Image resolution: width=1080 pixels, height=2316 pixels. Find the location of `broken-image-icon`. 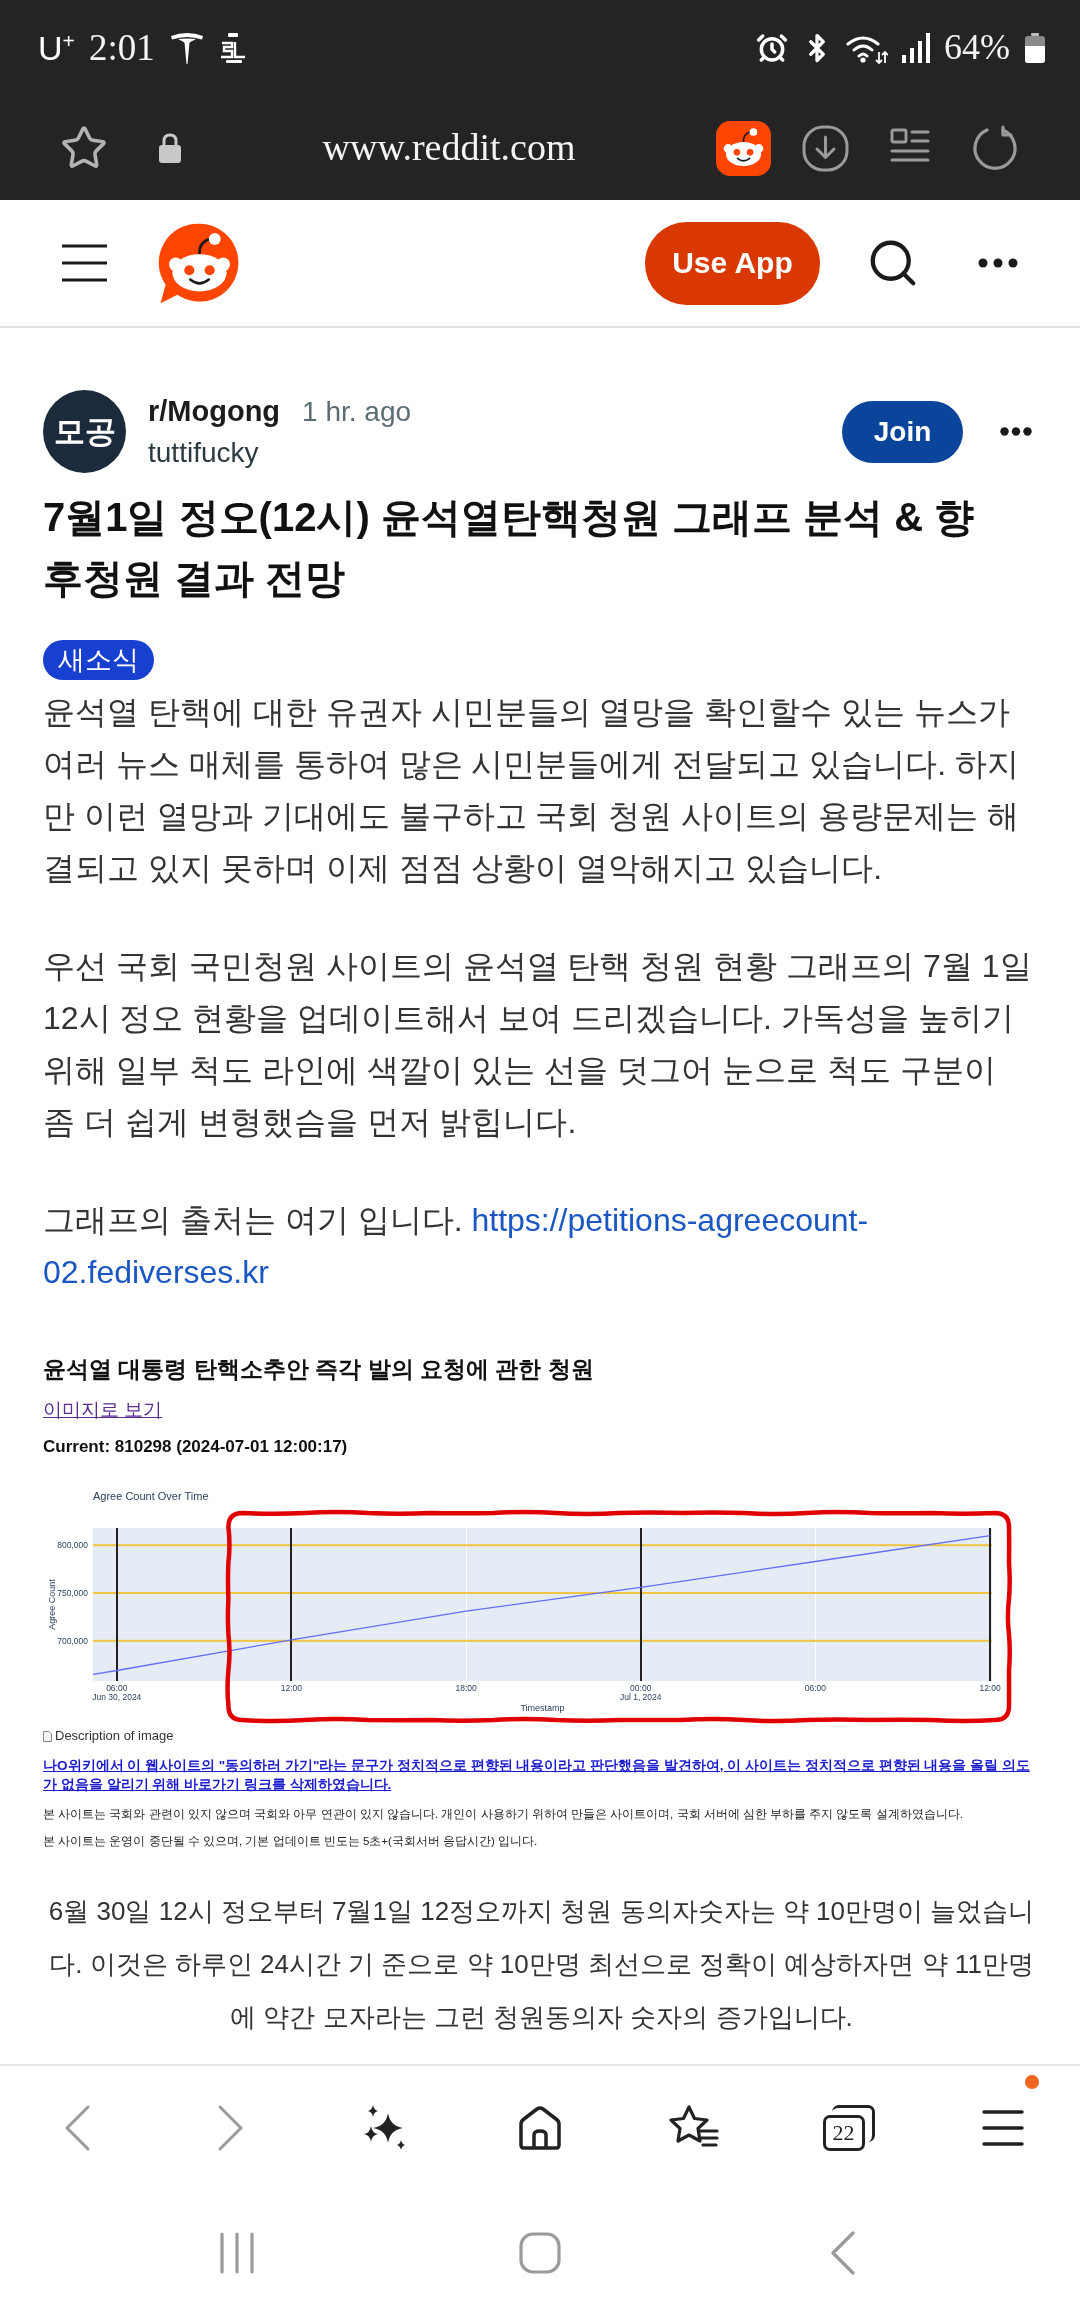

broken-image-icon is located at coordinates (47, 1736).